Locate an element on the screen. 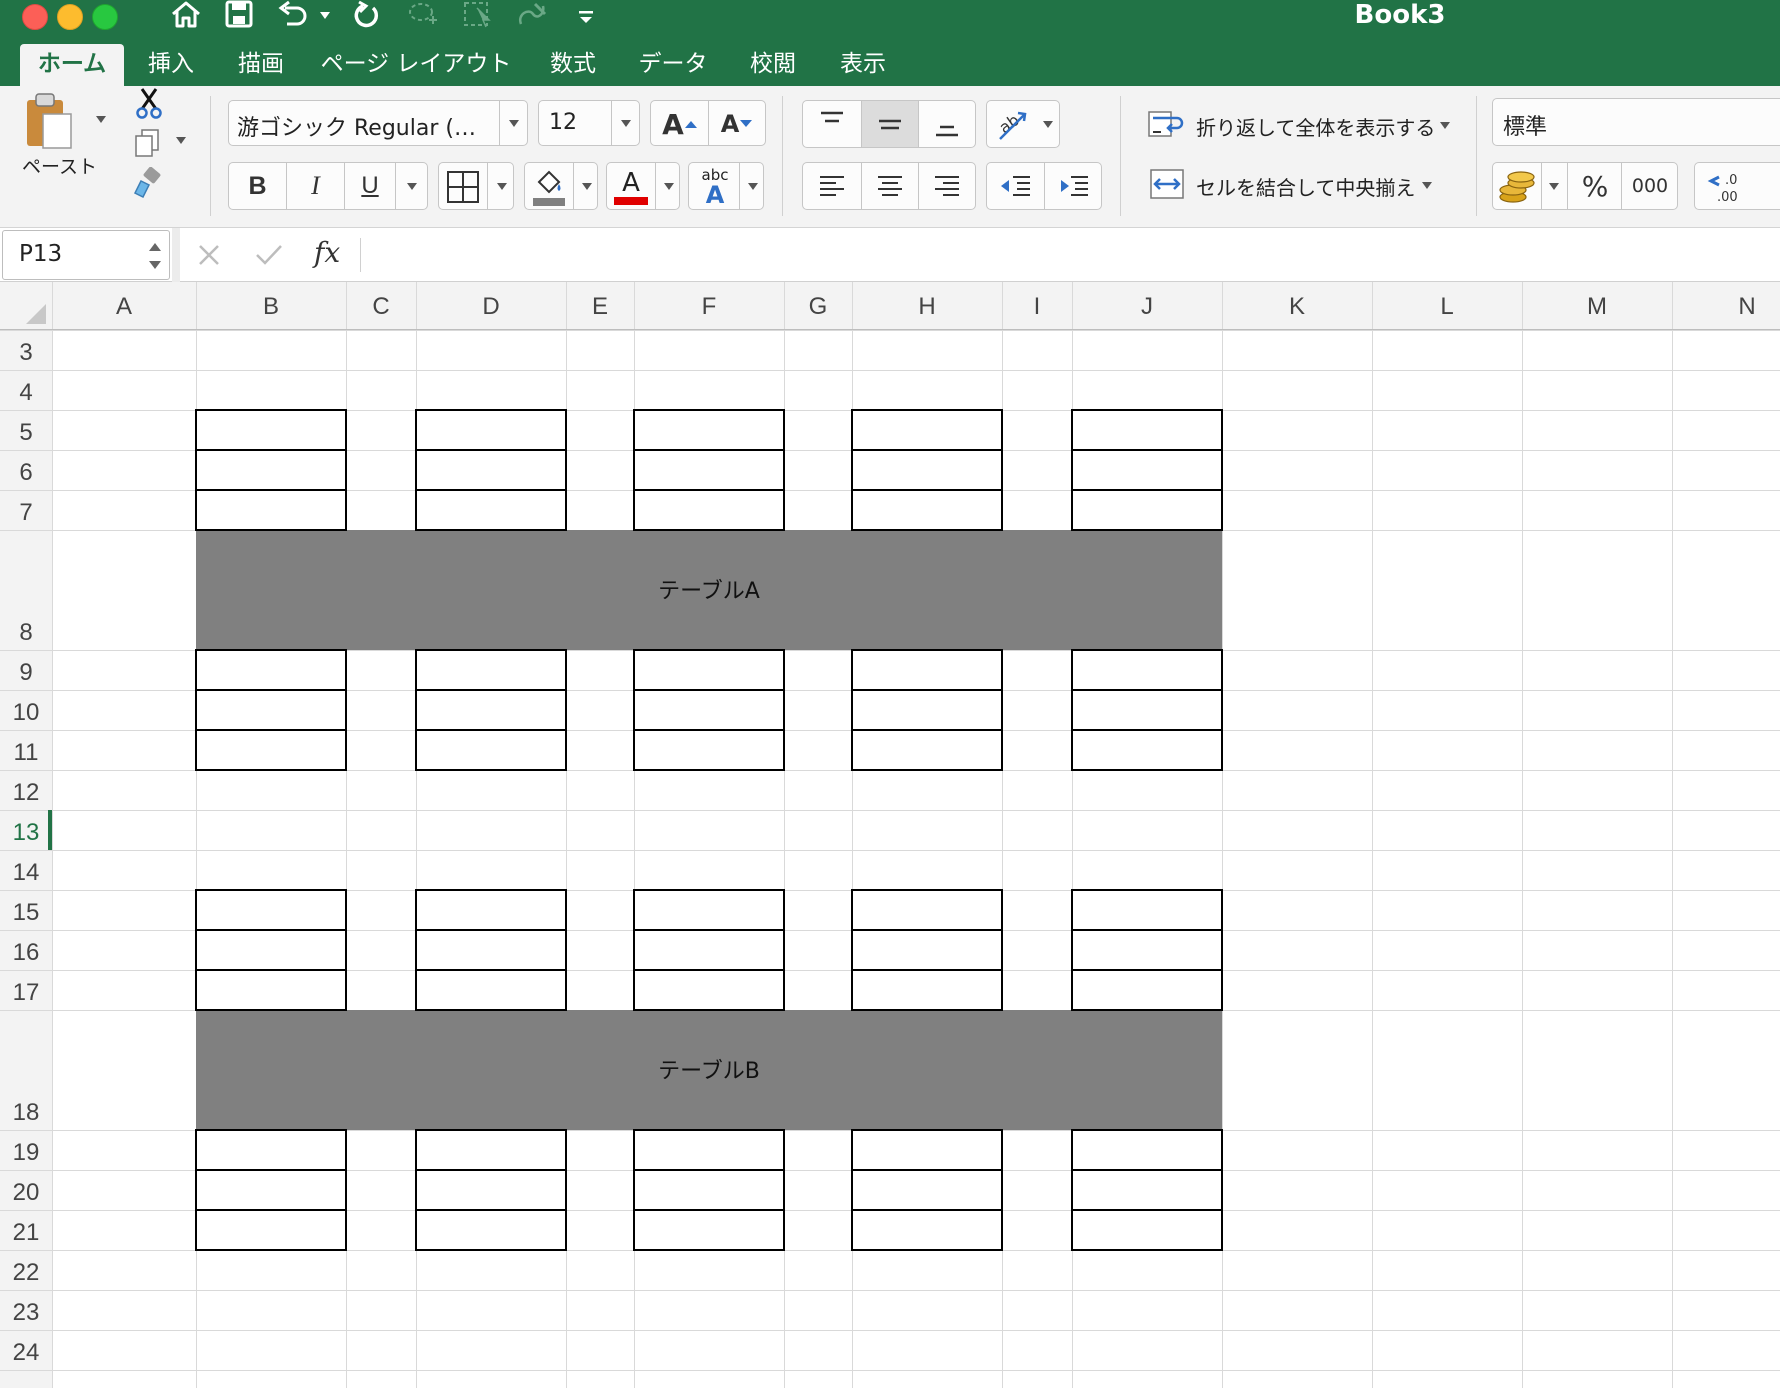  row-header-8: 8 is located at coordinates (25, 632).